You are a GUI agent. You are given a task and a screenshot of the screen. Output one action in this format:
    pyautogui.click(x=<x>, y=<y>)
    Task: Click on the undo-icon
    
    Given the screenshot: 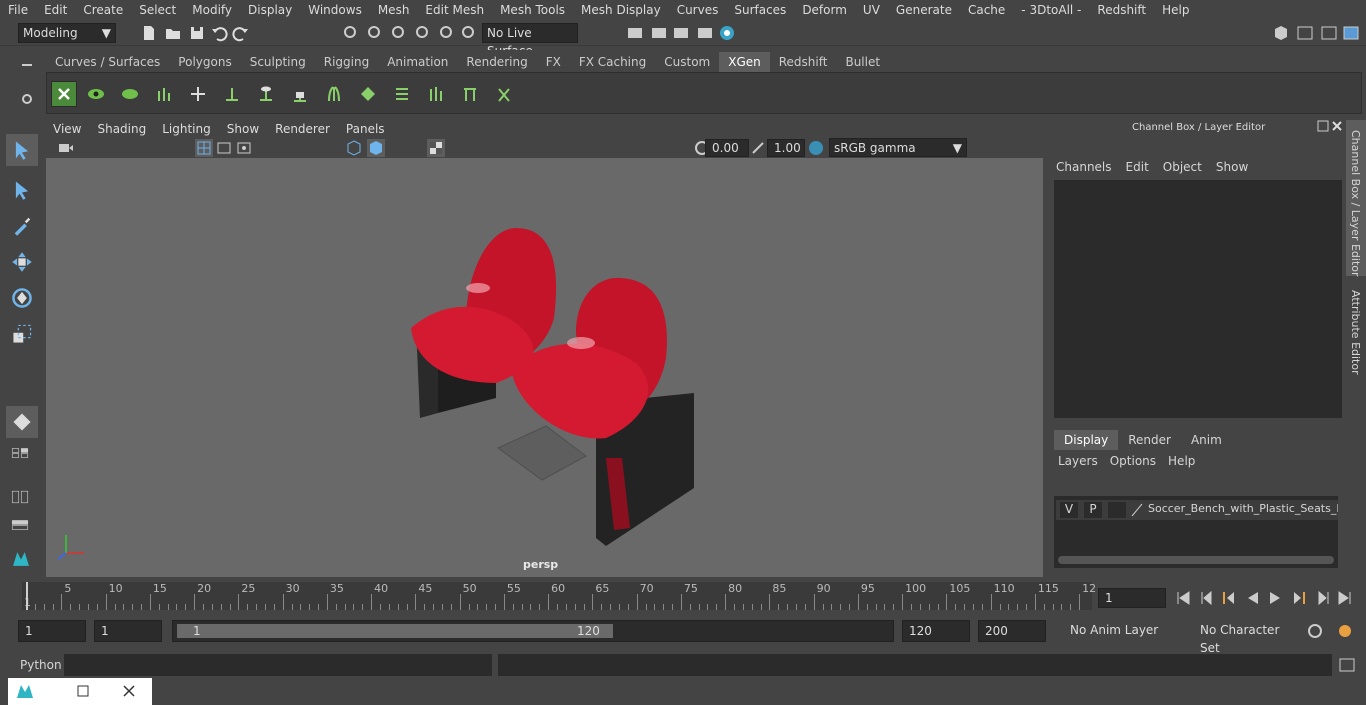 What is the action you would take?
    pyautogui.click(x=219, y=33)
    